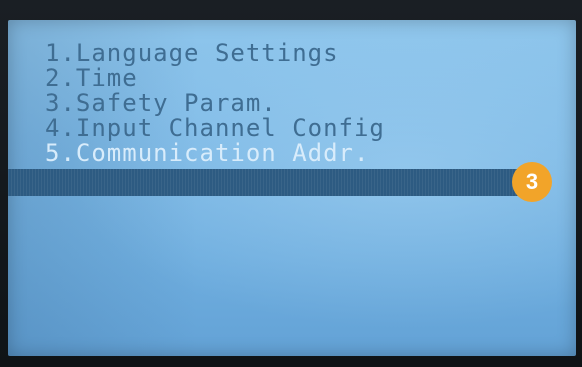 This screenshot has width=582, height=367. I want to click on menu-item-safety-param: 3.Safety Param., so click(215, 103).